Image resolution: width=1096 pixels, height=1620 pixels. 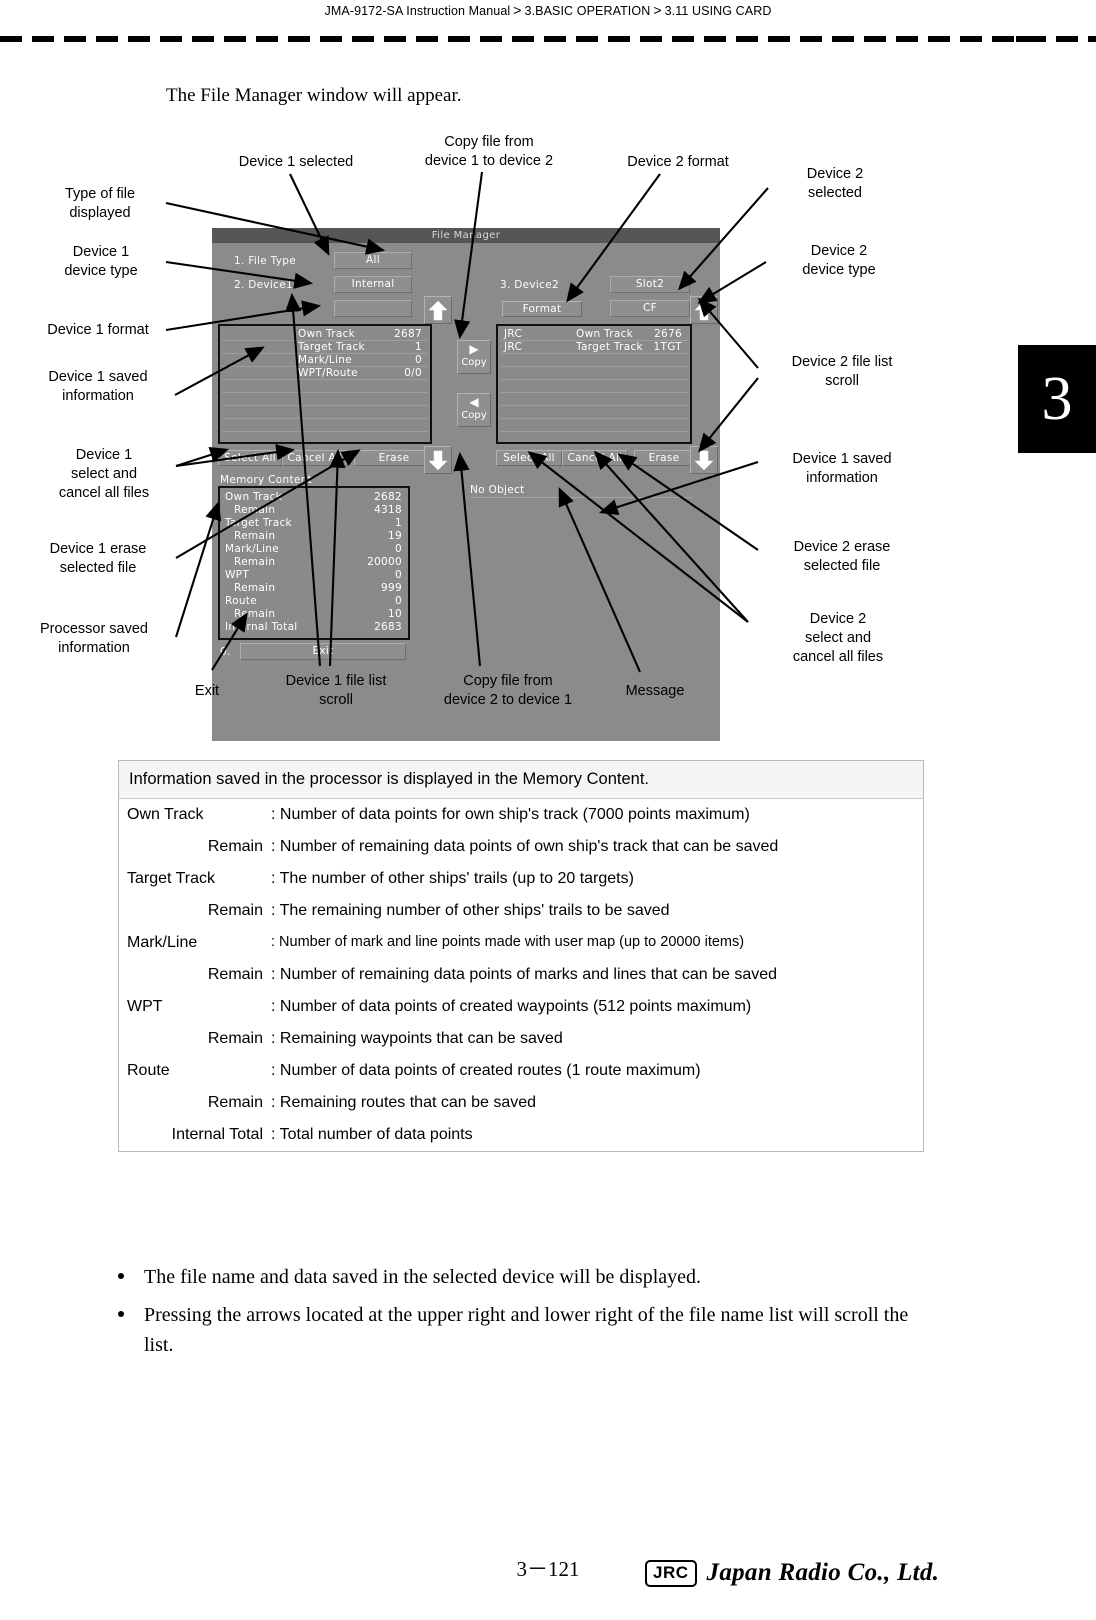 I want to click on device2-select-all-button: Select All, so click(x=529, y=458).